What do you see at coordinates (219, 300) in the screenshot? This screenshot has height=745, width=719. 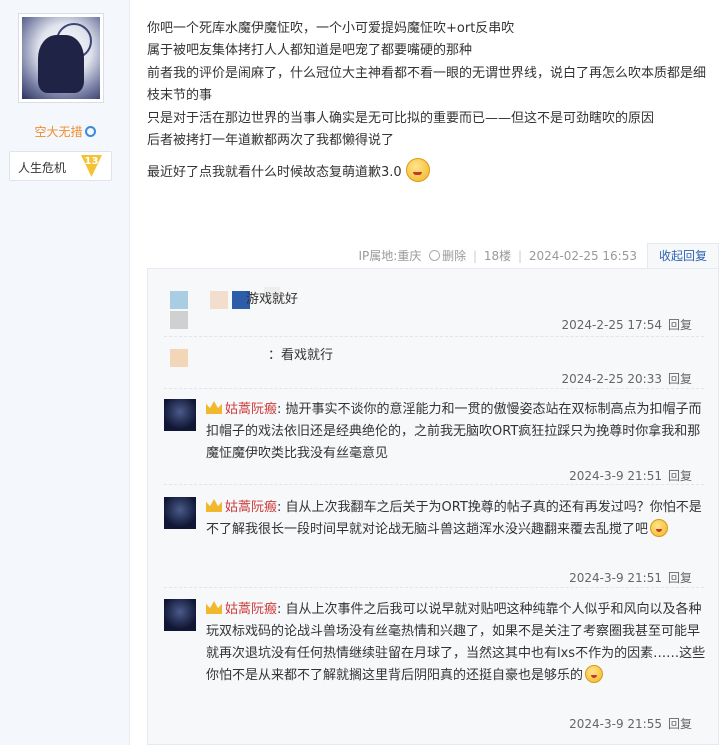 I see `blurred-username` at bounding box center [219, 300].